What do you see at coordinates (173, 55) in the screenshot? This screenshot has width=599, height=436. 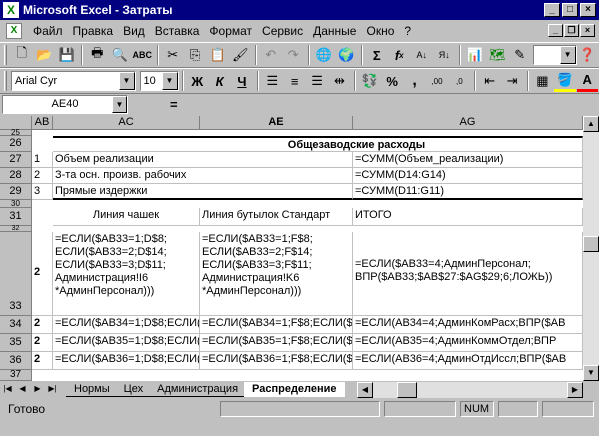 I see `cut-icon: ✂` at bounding box center [173, 55].